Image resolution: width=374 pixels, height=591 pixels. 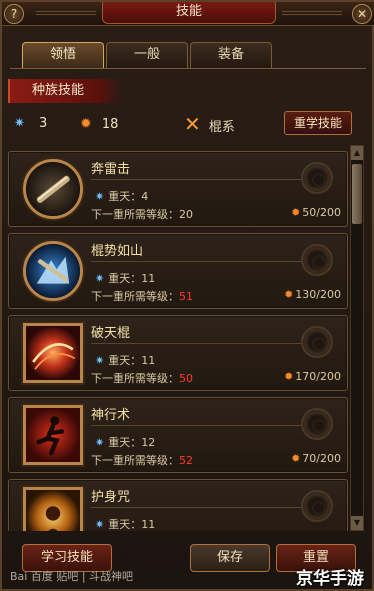 What do you see at coordinates (178, 189) in the screenshot?
I see `skill-card: 奔雷击 ✷ 重天：4 下一重所需等级：20 ✹ 50/200` at bounding box center [178, 189].